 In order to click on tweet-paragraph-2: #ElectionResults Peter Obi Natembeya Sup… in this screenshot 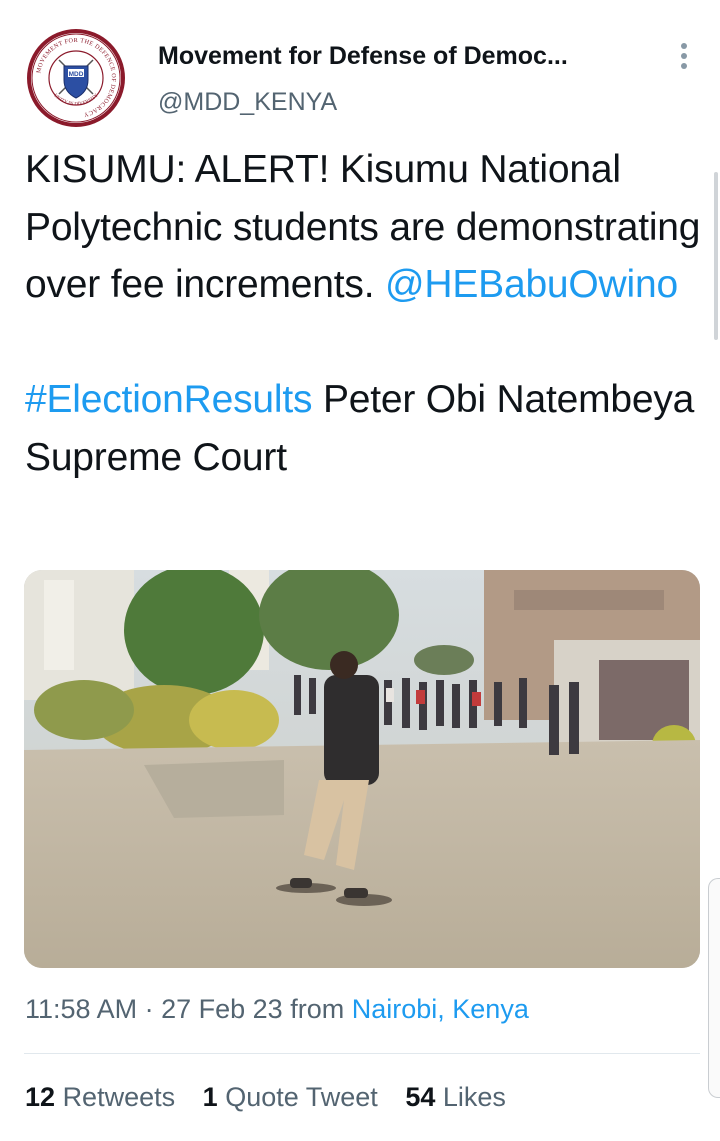, I will do `click(370, 428)`.